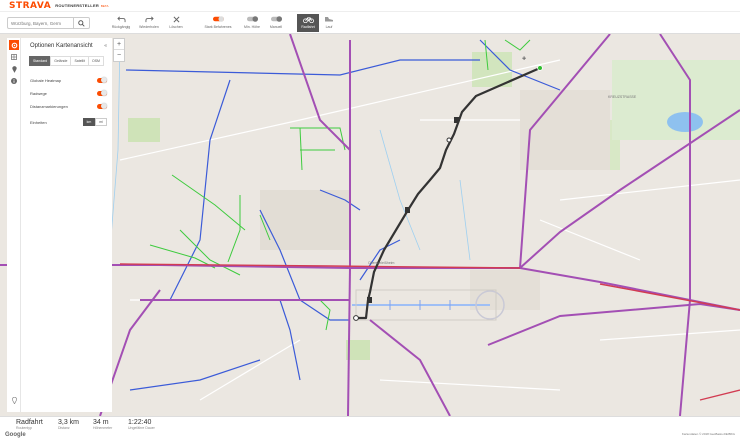 The height and width of the screenshot is (440, 740). Describe the element at coordinates (105, 46) in the screenshot. I see `chevron-left-icon: «` at that location.